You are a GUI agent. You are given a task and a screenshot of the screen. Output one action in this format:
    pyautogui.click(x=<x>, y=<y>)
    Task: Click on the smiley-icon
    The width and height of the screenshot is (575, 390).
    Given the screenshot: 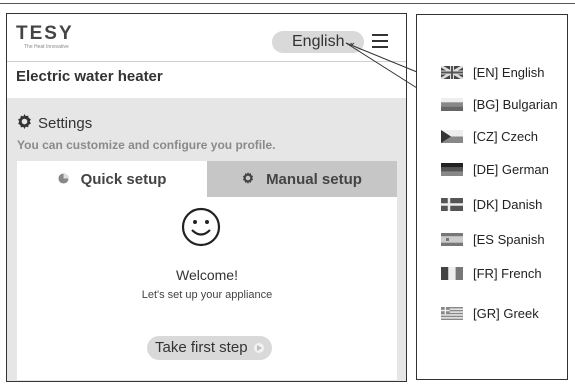 What is the action you would take?
    pyautogui.click(x=201, y=227)
    